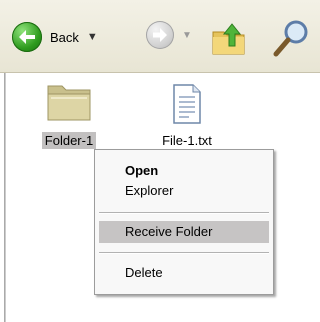 The height and width of the screenshot is (322, 320). I want to click on back-label: Back, so click(64, 37).